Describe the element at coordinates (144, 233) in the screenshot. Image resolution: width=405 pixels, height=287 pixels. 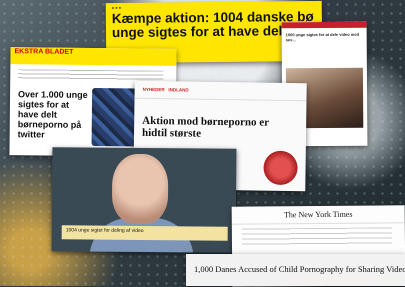
I see `news-ticker: 1004 unge sigtet for deling af video` at that location.